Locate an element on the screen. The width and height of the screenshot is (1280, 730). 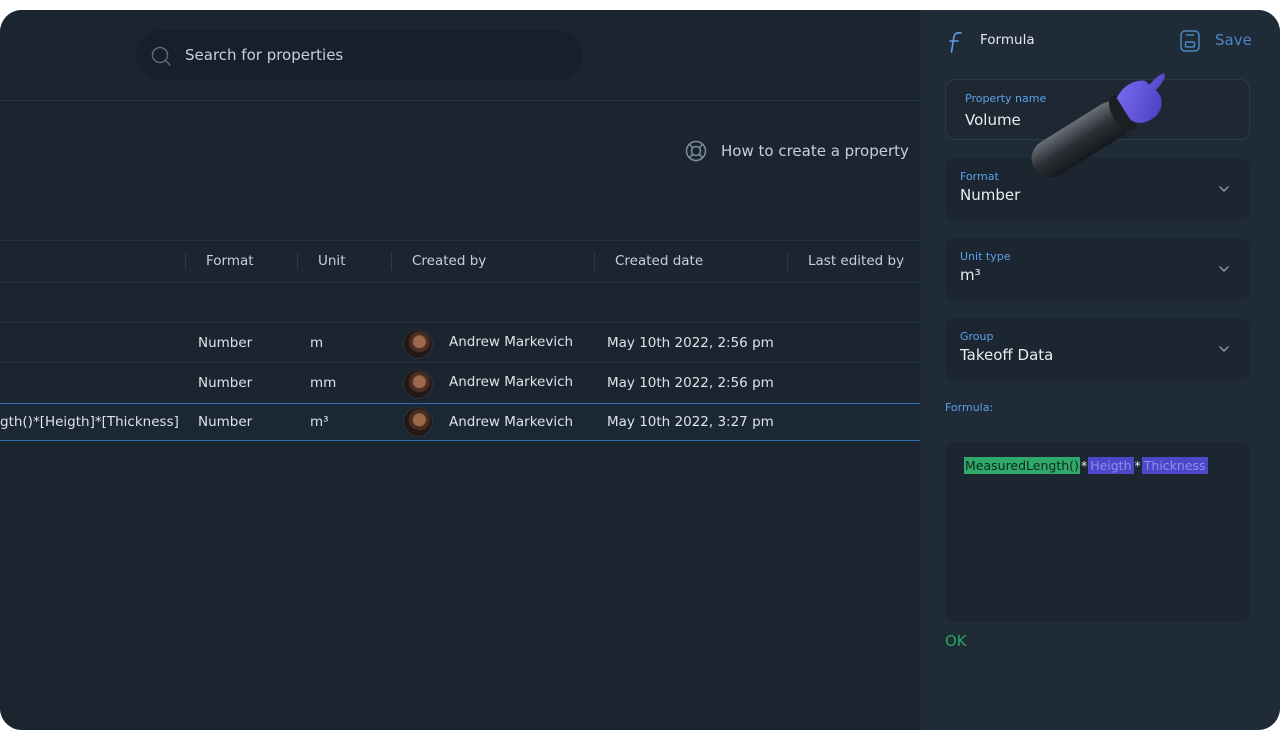
formula-label: Formula: is located at coordinates (969, 407).